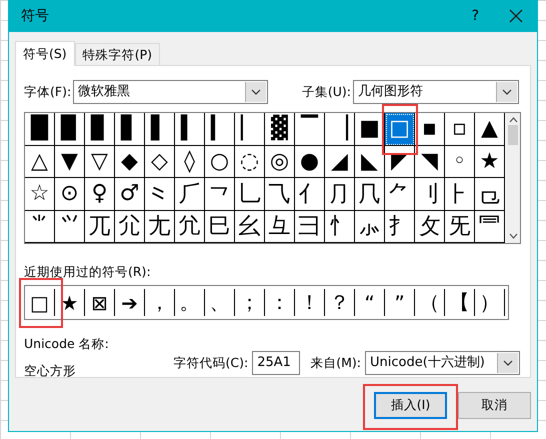 The width and height of the screenshot is (546, 439). I want to click on window-title: 符号, so click(35, 16).